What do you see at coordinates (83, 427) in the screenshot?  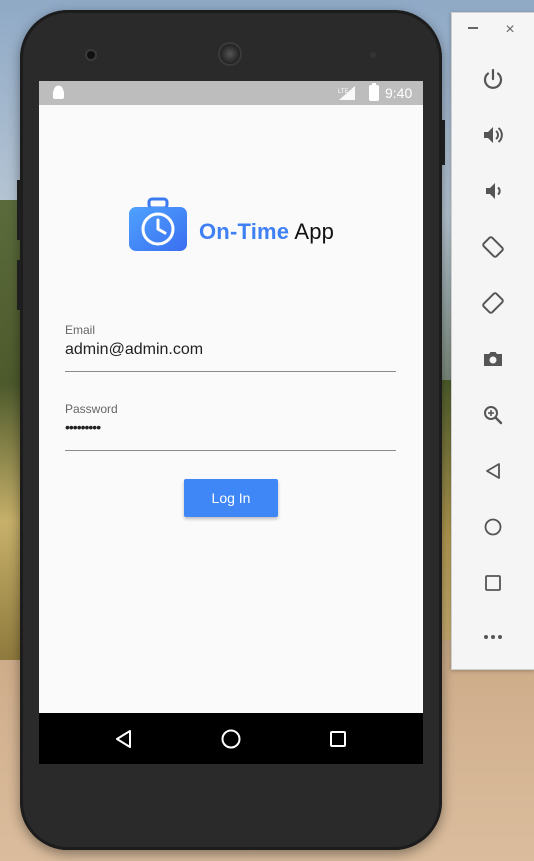 I see `password-field: •••••••••` at bounding box center [83, 427].